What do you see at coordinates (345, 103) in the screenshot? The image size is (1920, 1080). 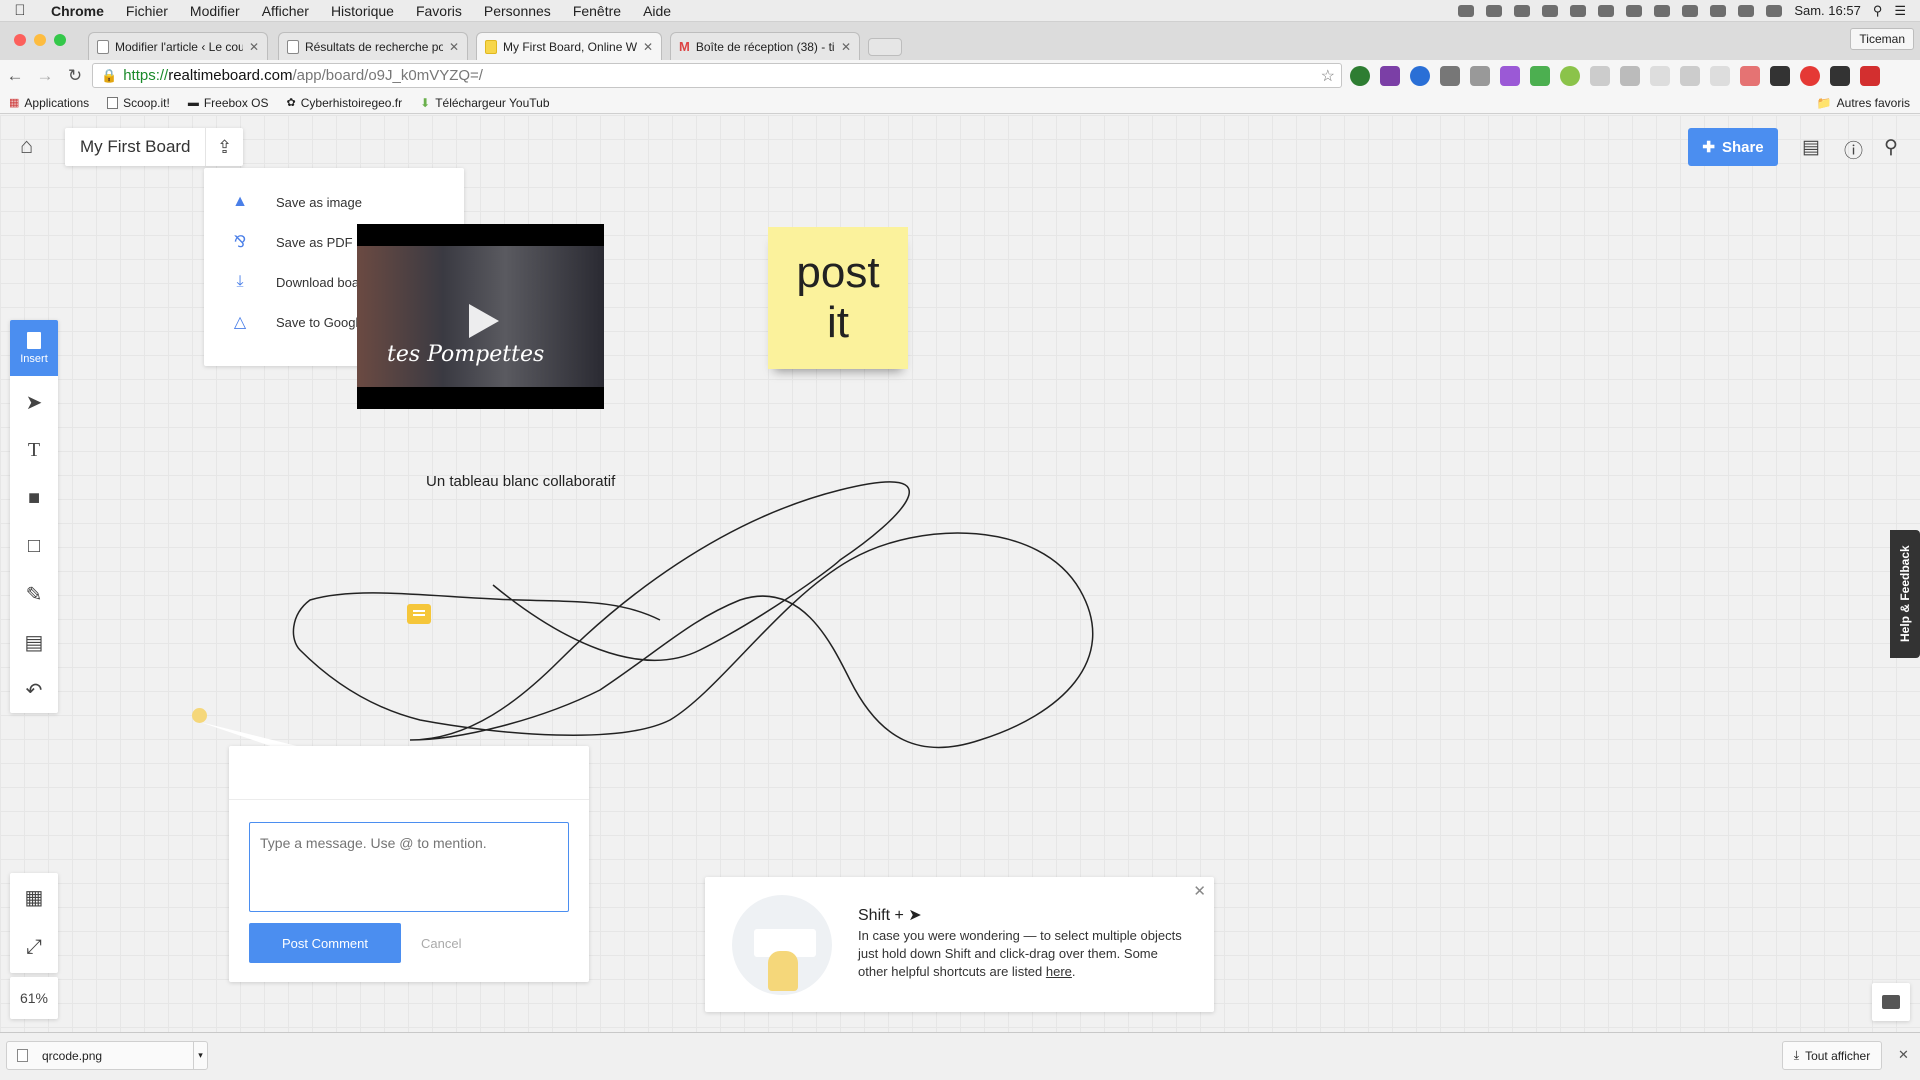 I see `bookmark-cyberhistoiregeo: ✿ Cyberhistoiregeo.fr` at bounding box center [345, 103].